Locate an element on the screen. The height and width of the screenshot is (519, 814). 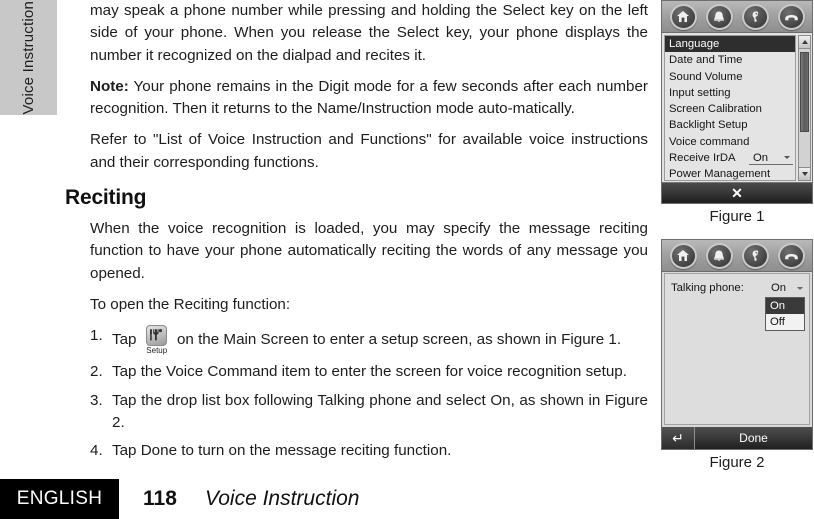
step-number: 2. is located at coordinates (96, 372).